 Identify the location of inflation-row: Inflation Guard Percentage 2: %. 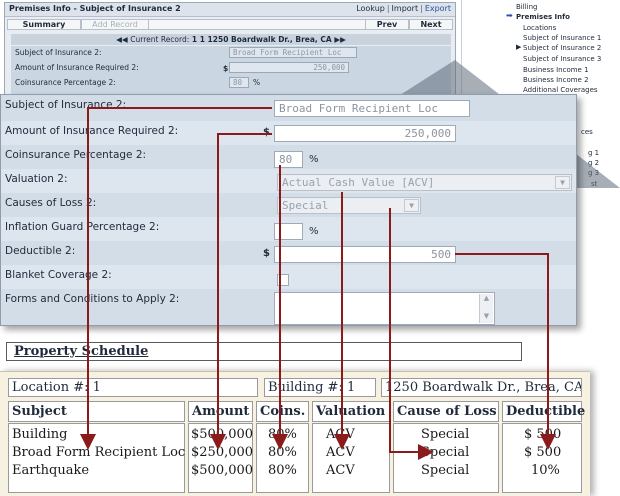
(288, 229).